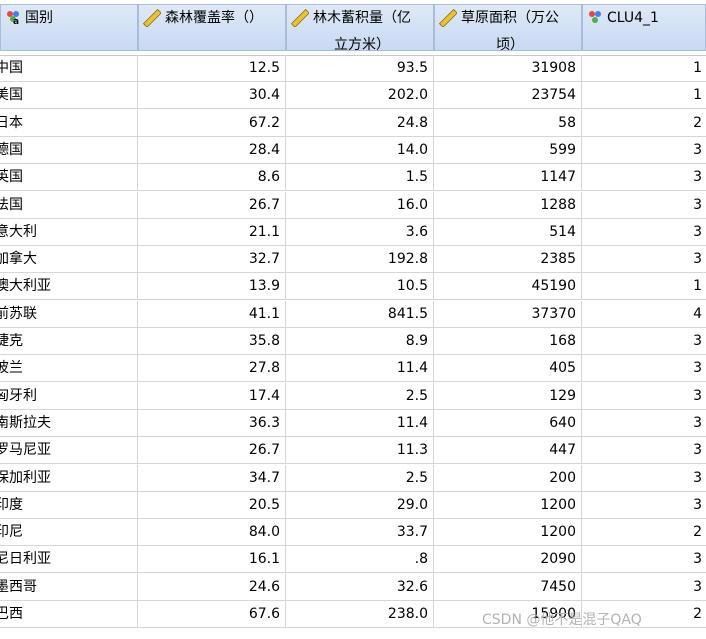 The width and height of the screenshot is (706, 639). What do you see at coordinates (508, 149) in the screenshot?
I see `grassland-area-cell: 599` at bounding box center [508, 149].